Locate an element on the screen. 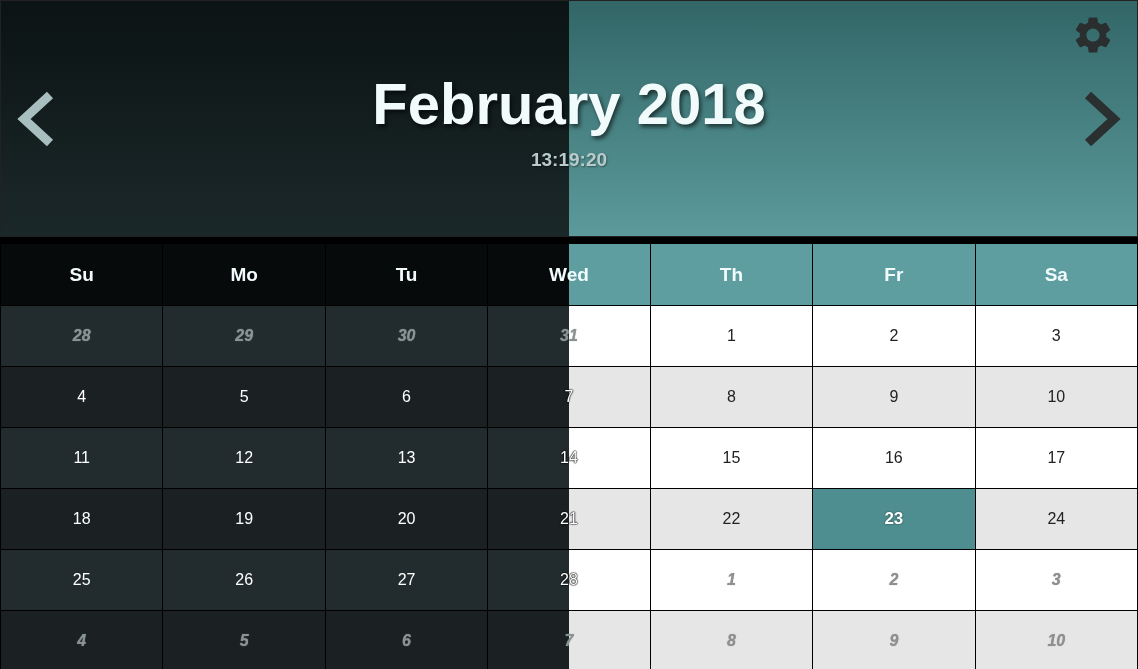 This screenshot has width=1138, height=669. weekday-label: Tu is located at coordinates (406, 274).